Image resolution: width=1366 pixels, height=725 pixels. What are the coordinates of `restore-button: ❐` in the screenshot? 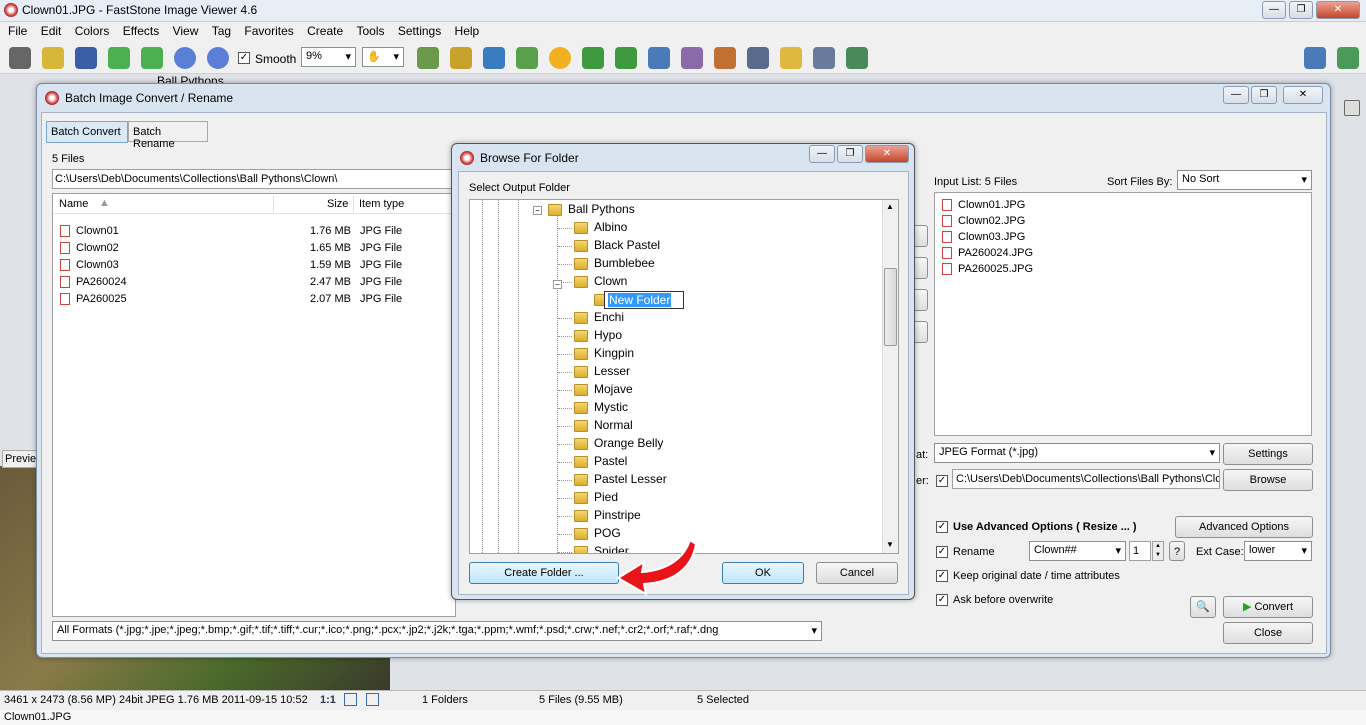 It's located at (1301, 10).